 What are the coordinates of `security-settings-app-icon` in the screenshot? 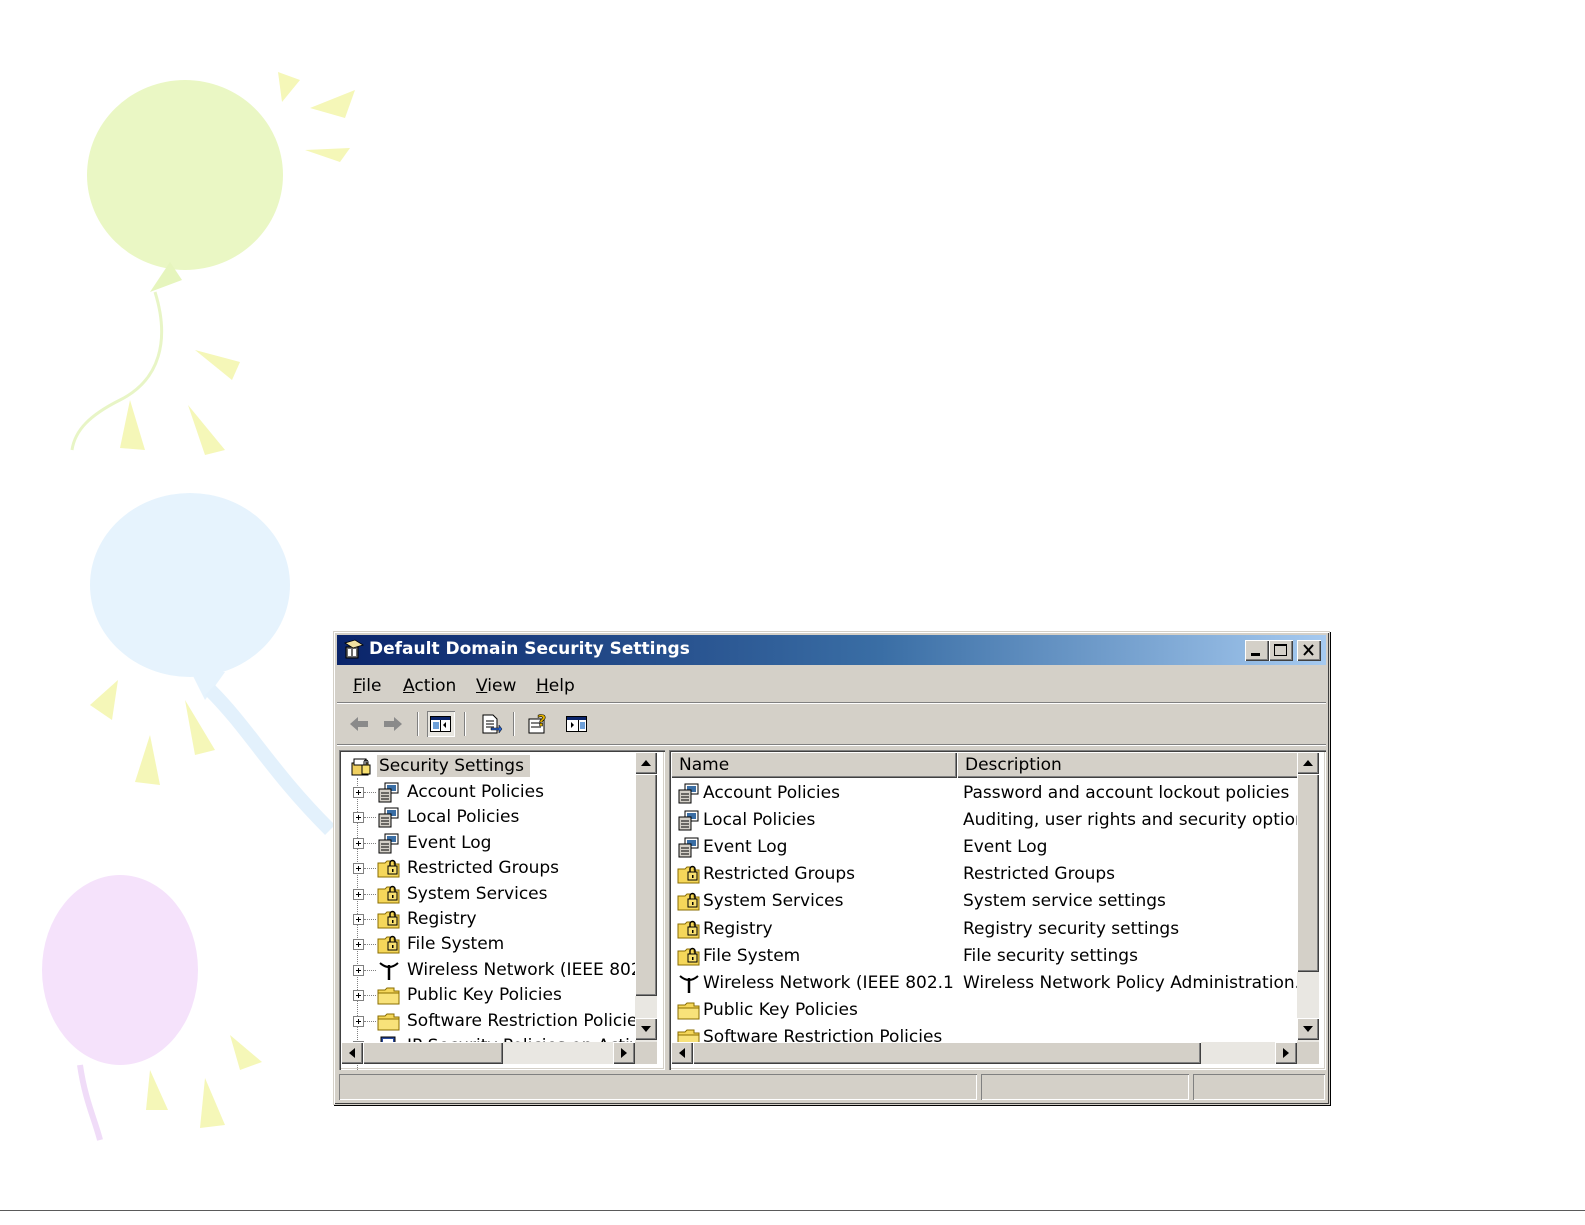 It's located at (354, 649).